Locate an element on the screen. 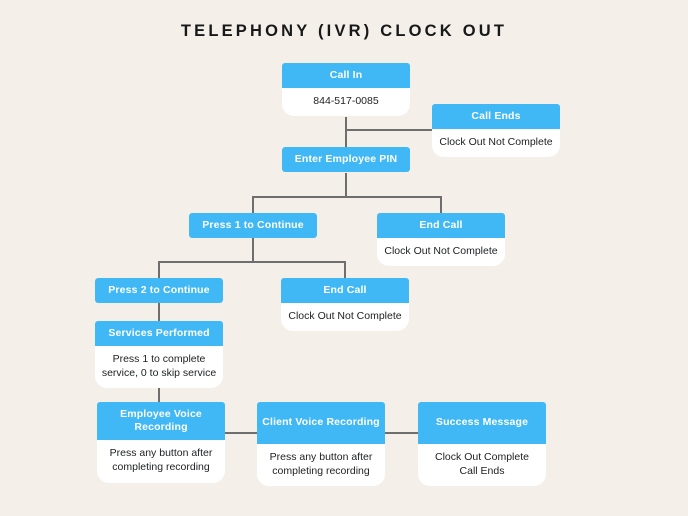  node-press-1-to-continue: Press 1 to Continue is located at coordinates (253, 226).